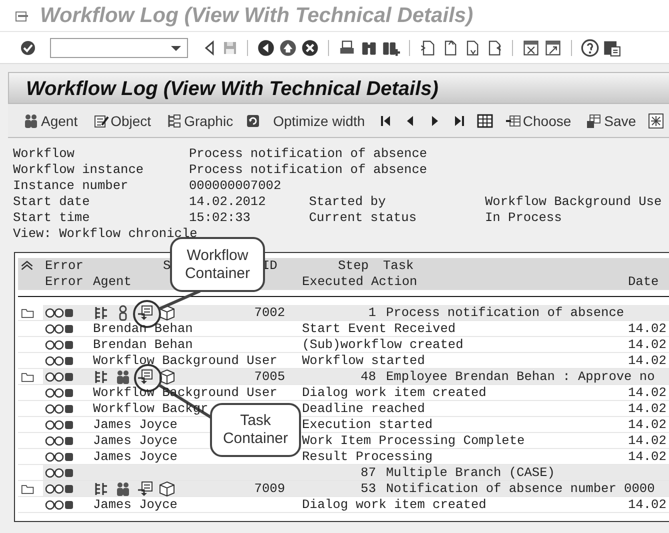 This screenshot has width=669, height=533. I want to click on table-cell-text: Employee Brendan Behan : Approve no, so click(520, 377).